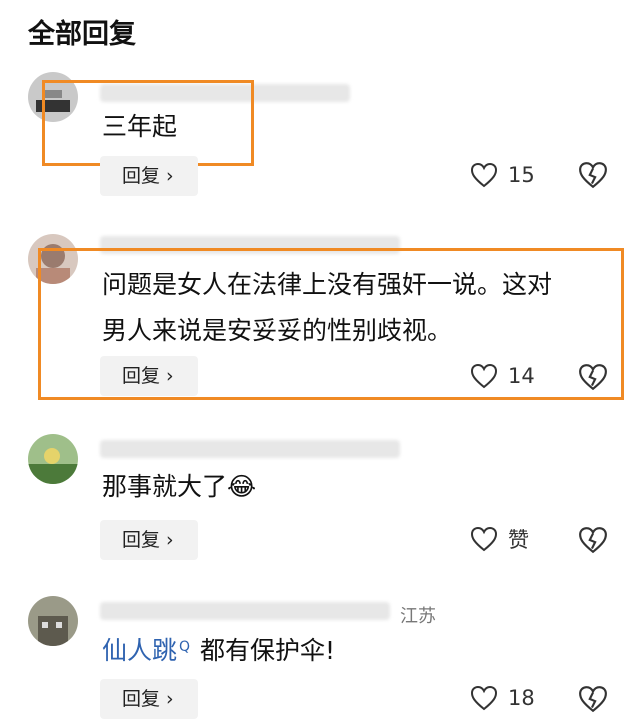 The image size is (640, 721). What do you see at coordinates (502, 698) in the screenshot?
I see `like-button: 18` at bounding box center [502, 698].